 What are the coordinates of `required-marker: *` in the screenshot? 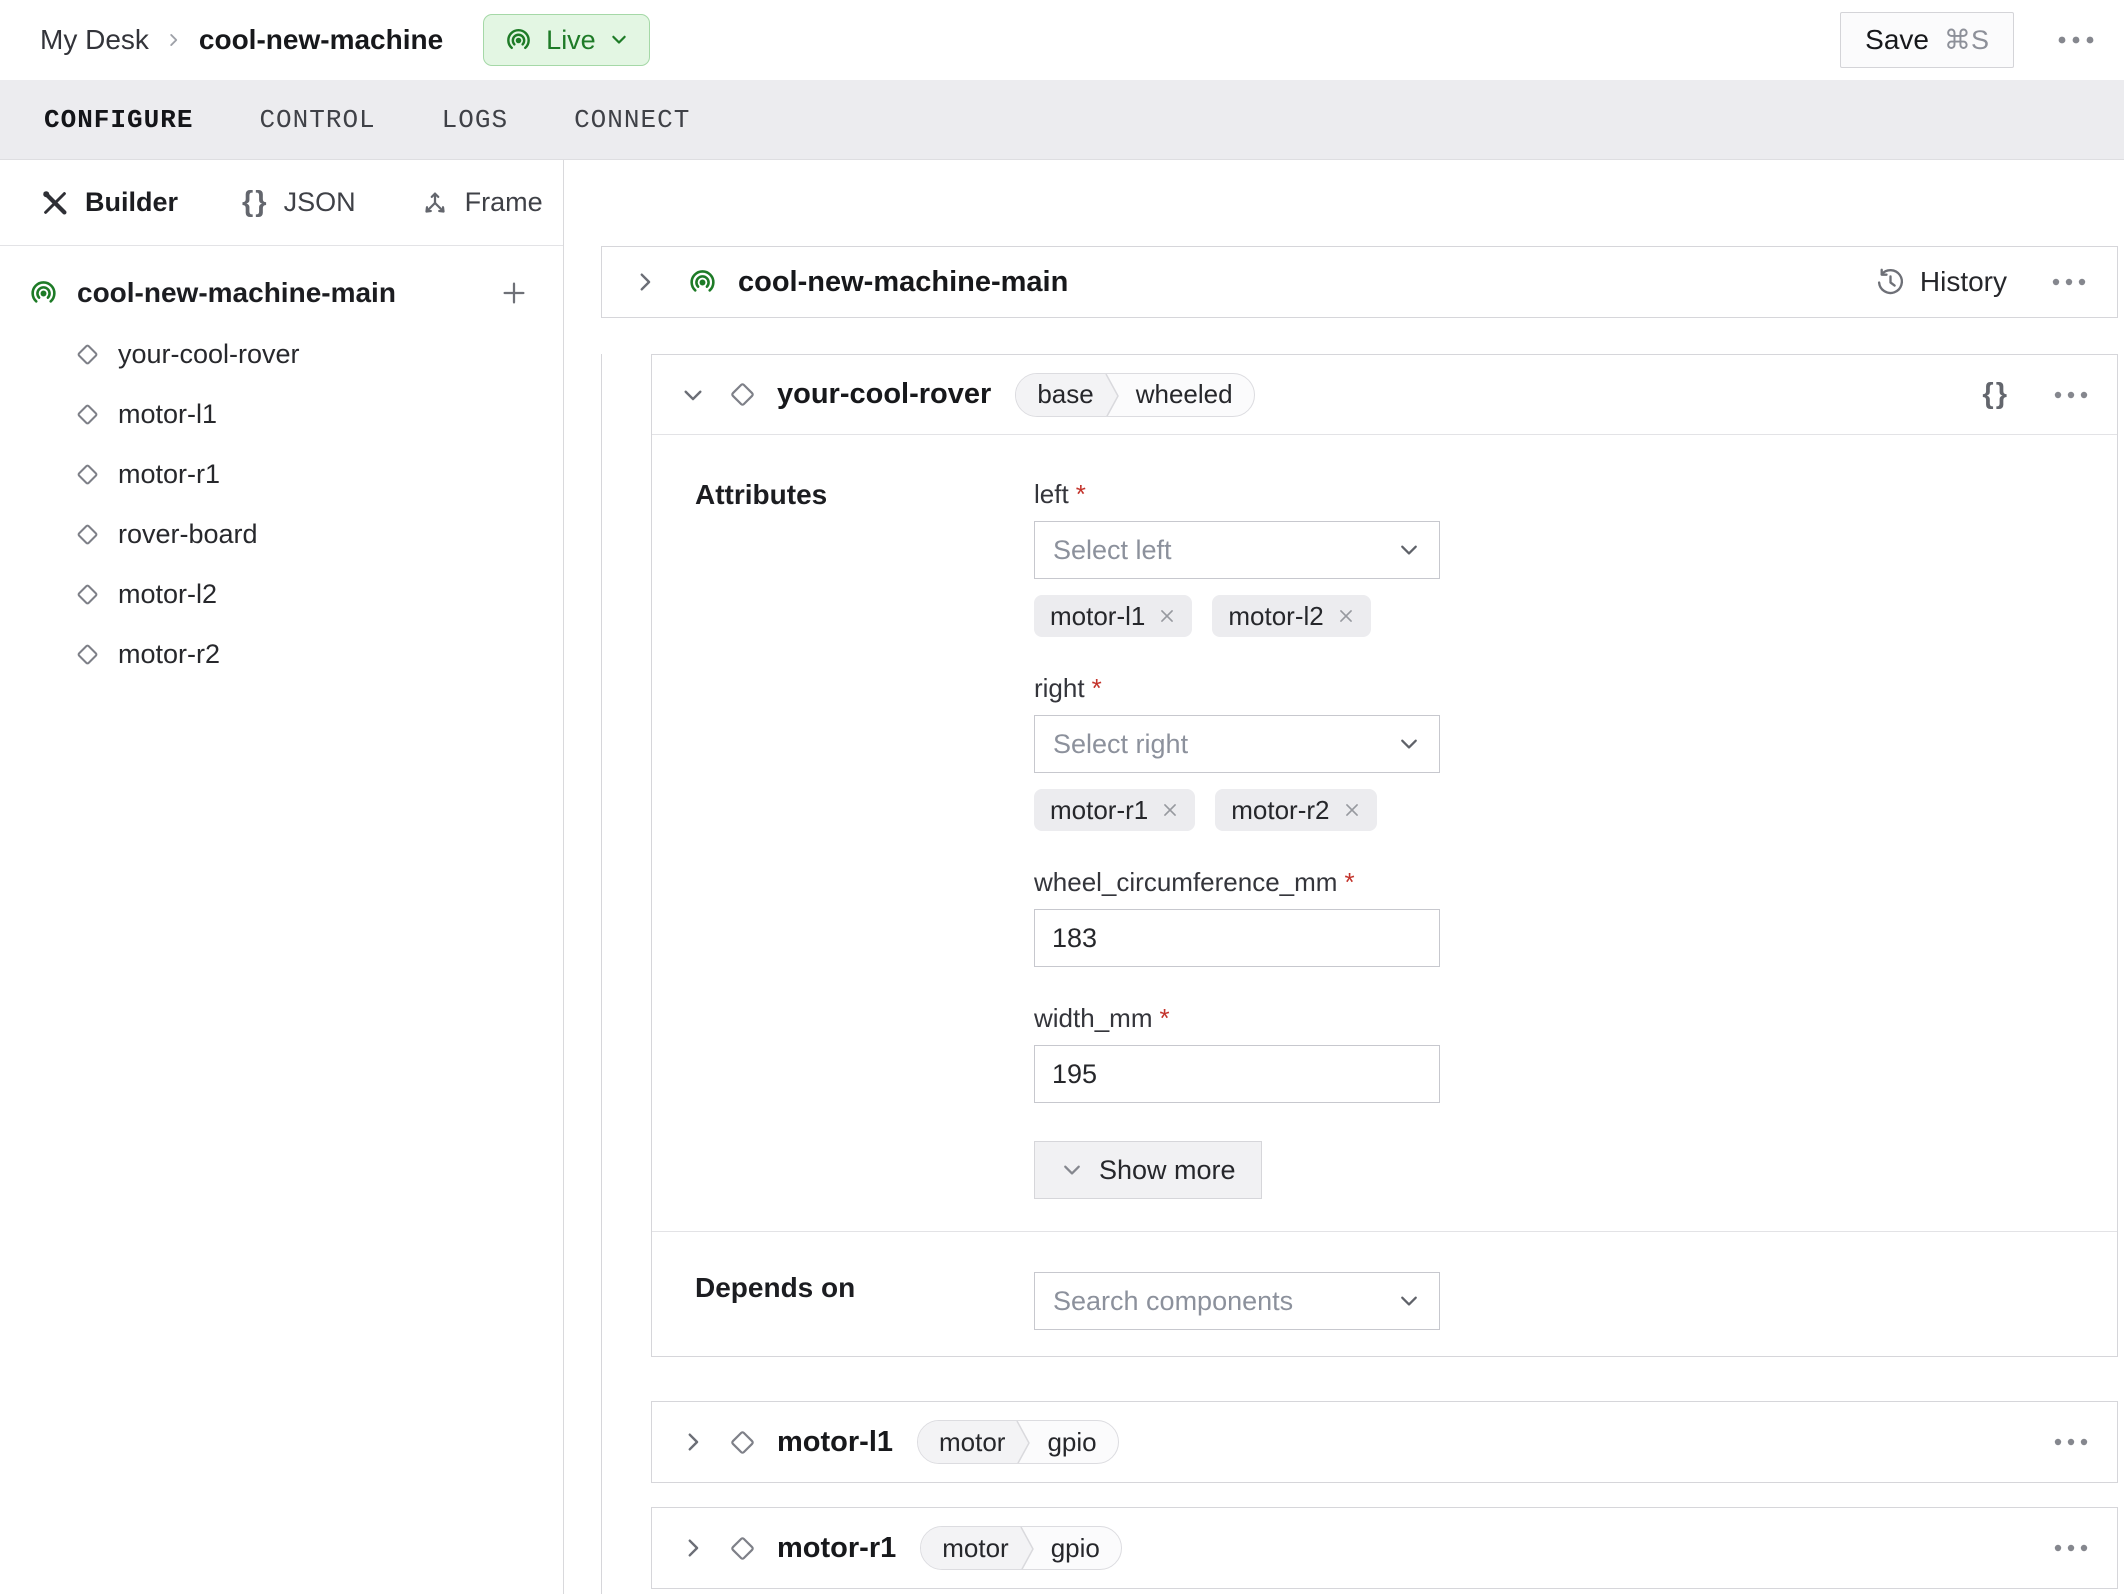 It's located at (1096, 688).